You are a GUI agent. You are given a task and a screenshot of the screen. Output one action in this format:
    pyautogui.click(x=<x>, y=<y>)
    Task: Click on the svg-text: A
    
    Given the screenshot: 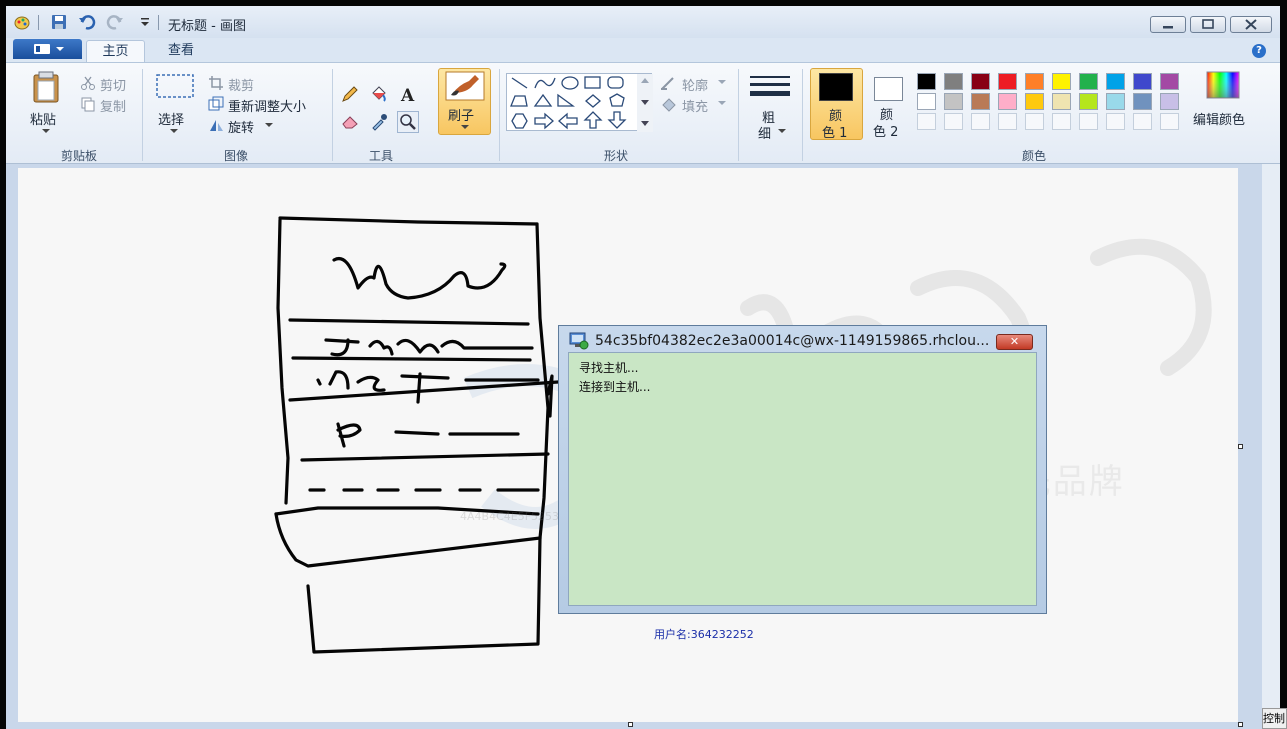 What is the action you would take?
    pyautogui.click(x=407, y=95)
    